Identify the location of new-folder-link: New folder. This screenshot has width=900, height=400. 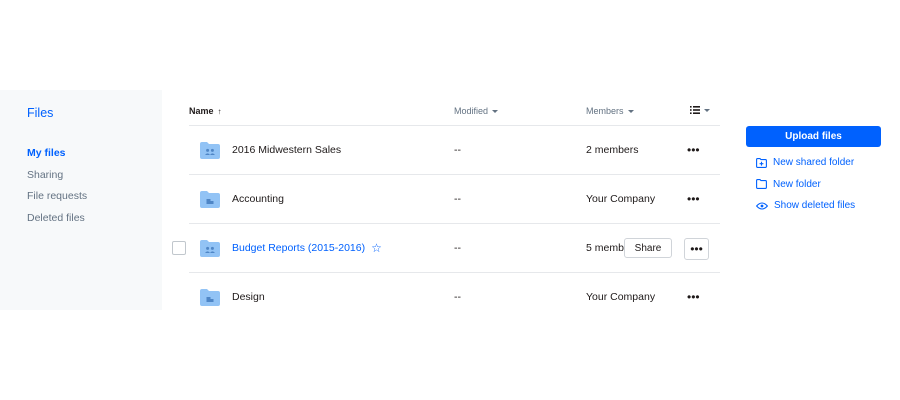
(813, 185).